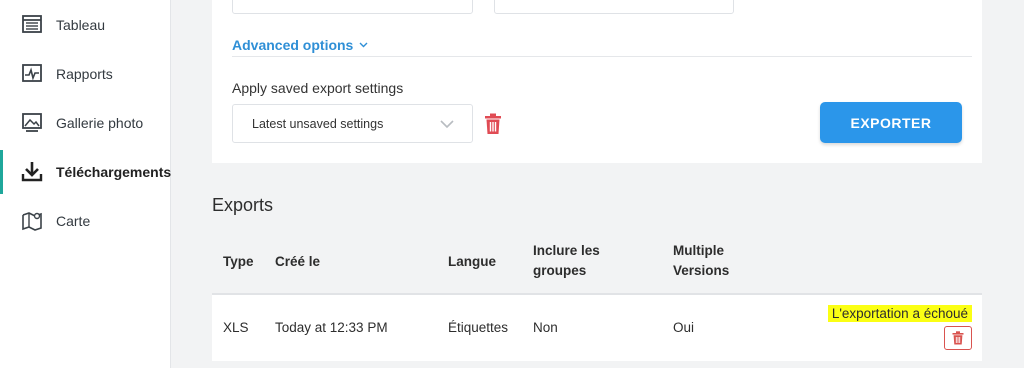 The height and width of the screenshot is (368, 1024). I want to click on table-icon, so click(32, 24).